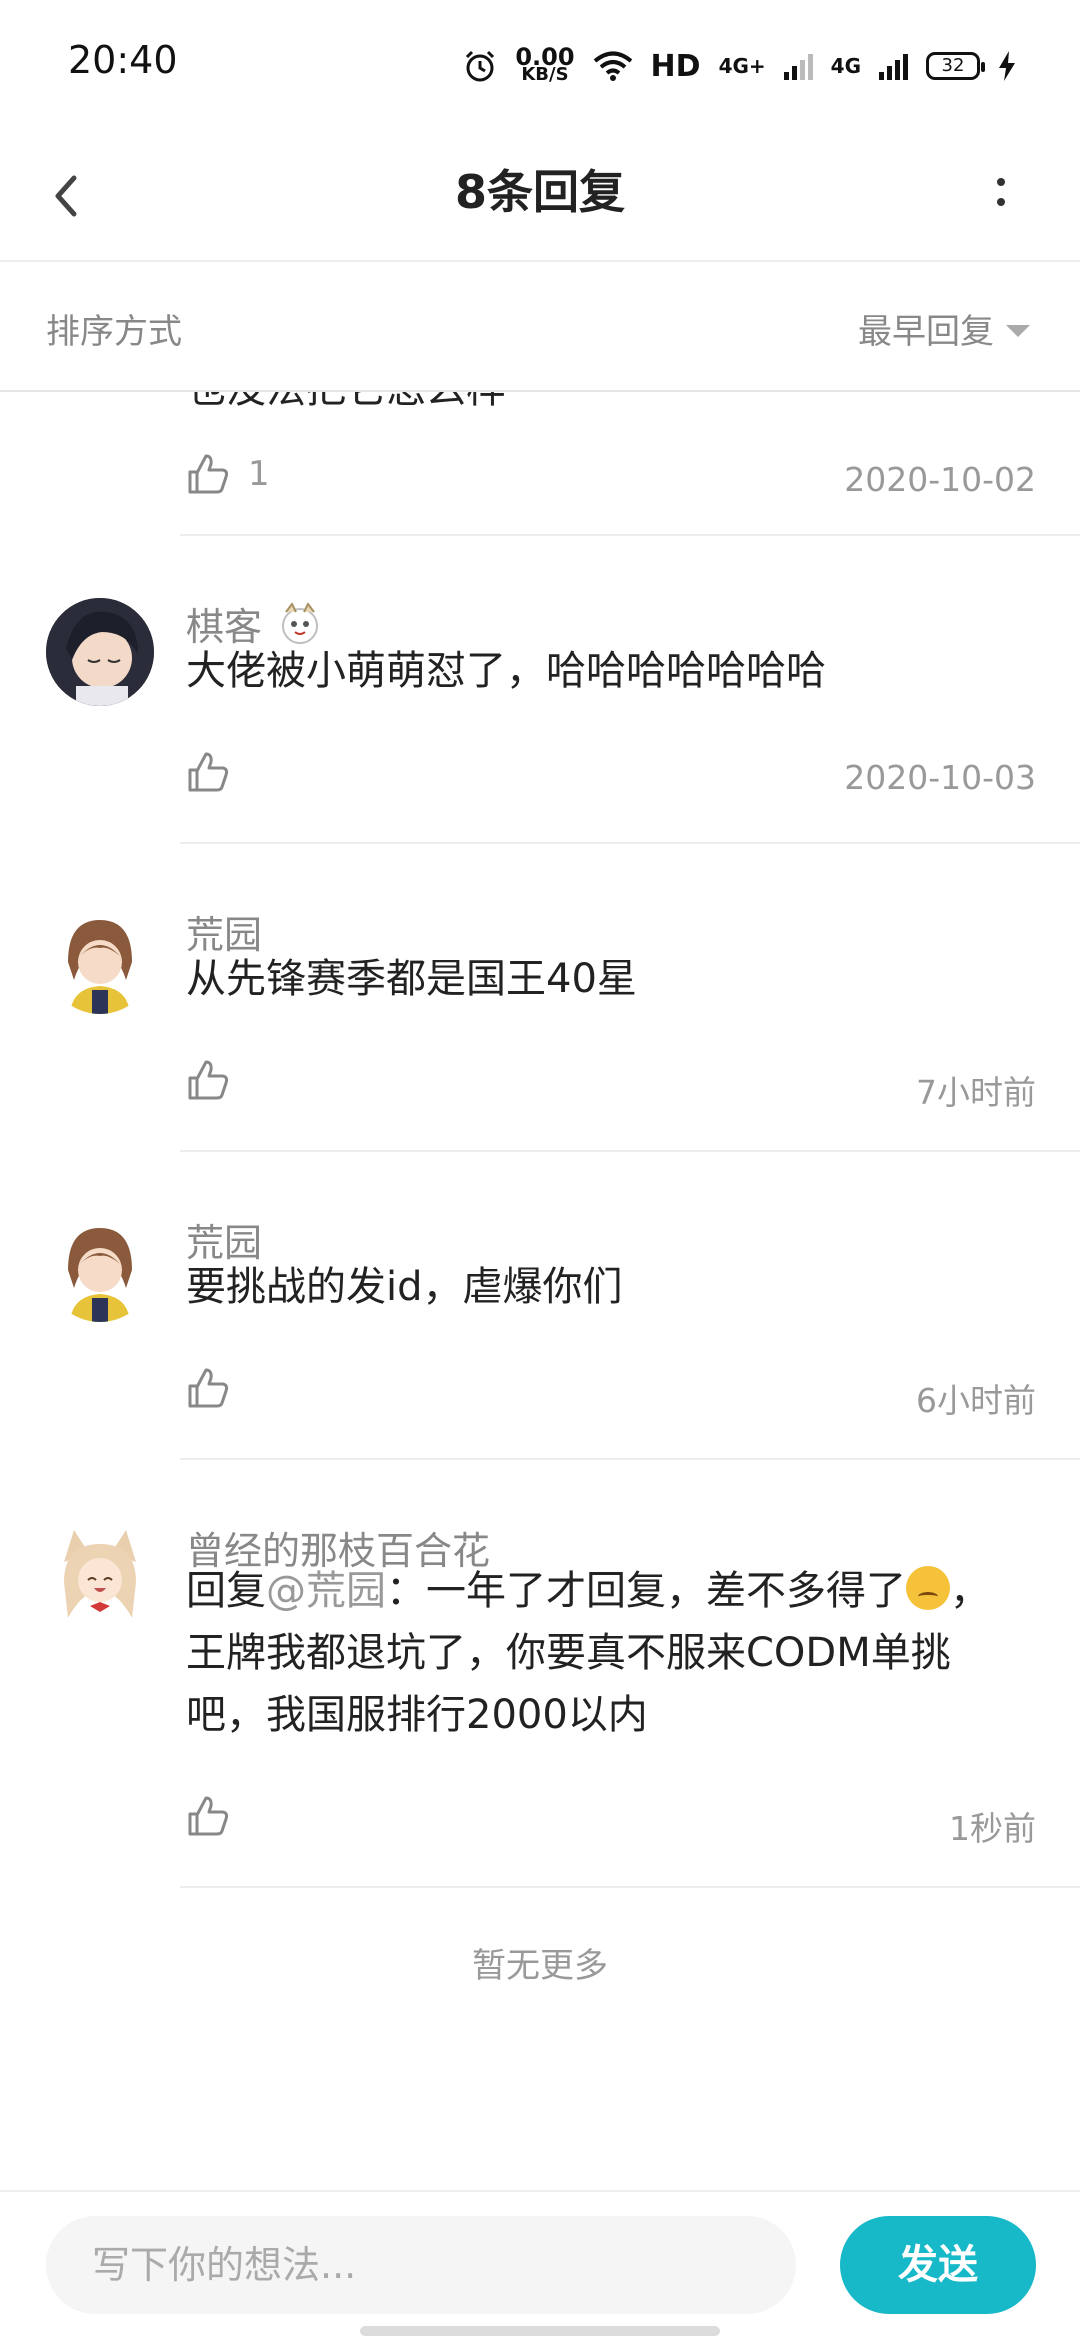  Describe the element at coordinates (928, 1588) in the screenshot. I see `sweat-emoji-icon` at that location.